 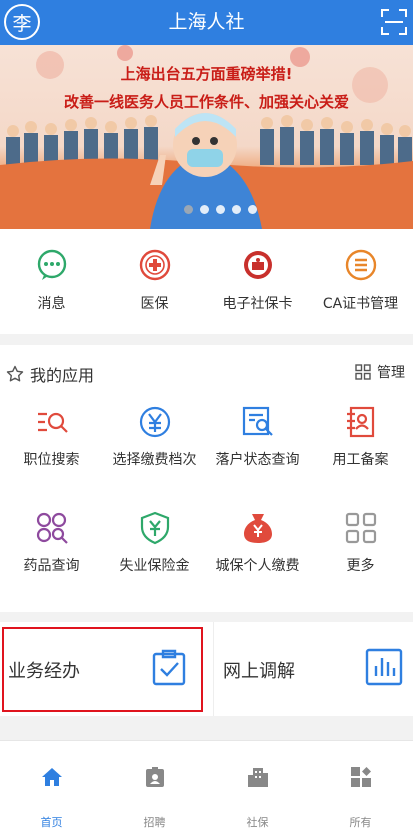 What do you see at coordinates (154, 460) in the screenshot?
I see `app-label: 选择缴费档次` at bounding box center [154, 460].